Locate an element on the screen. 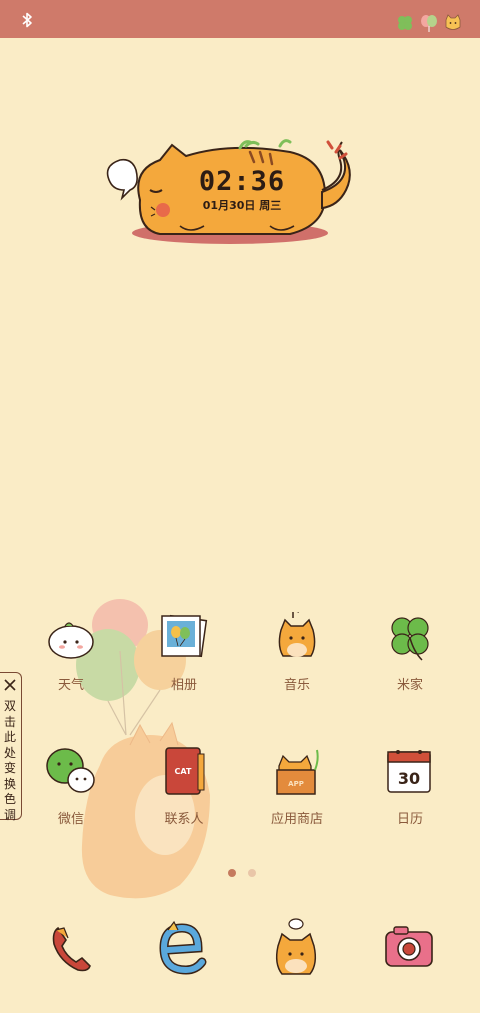 The height and width of the screenshot is (1013, 480). status-icons is located at coordinates (429, 23).